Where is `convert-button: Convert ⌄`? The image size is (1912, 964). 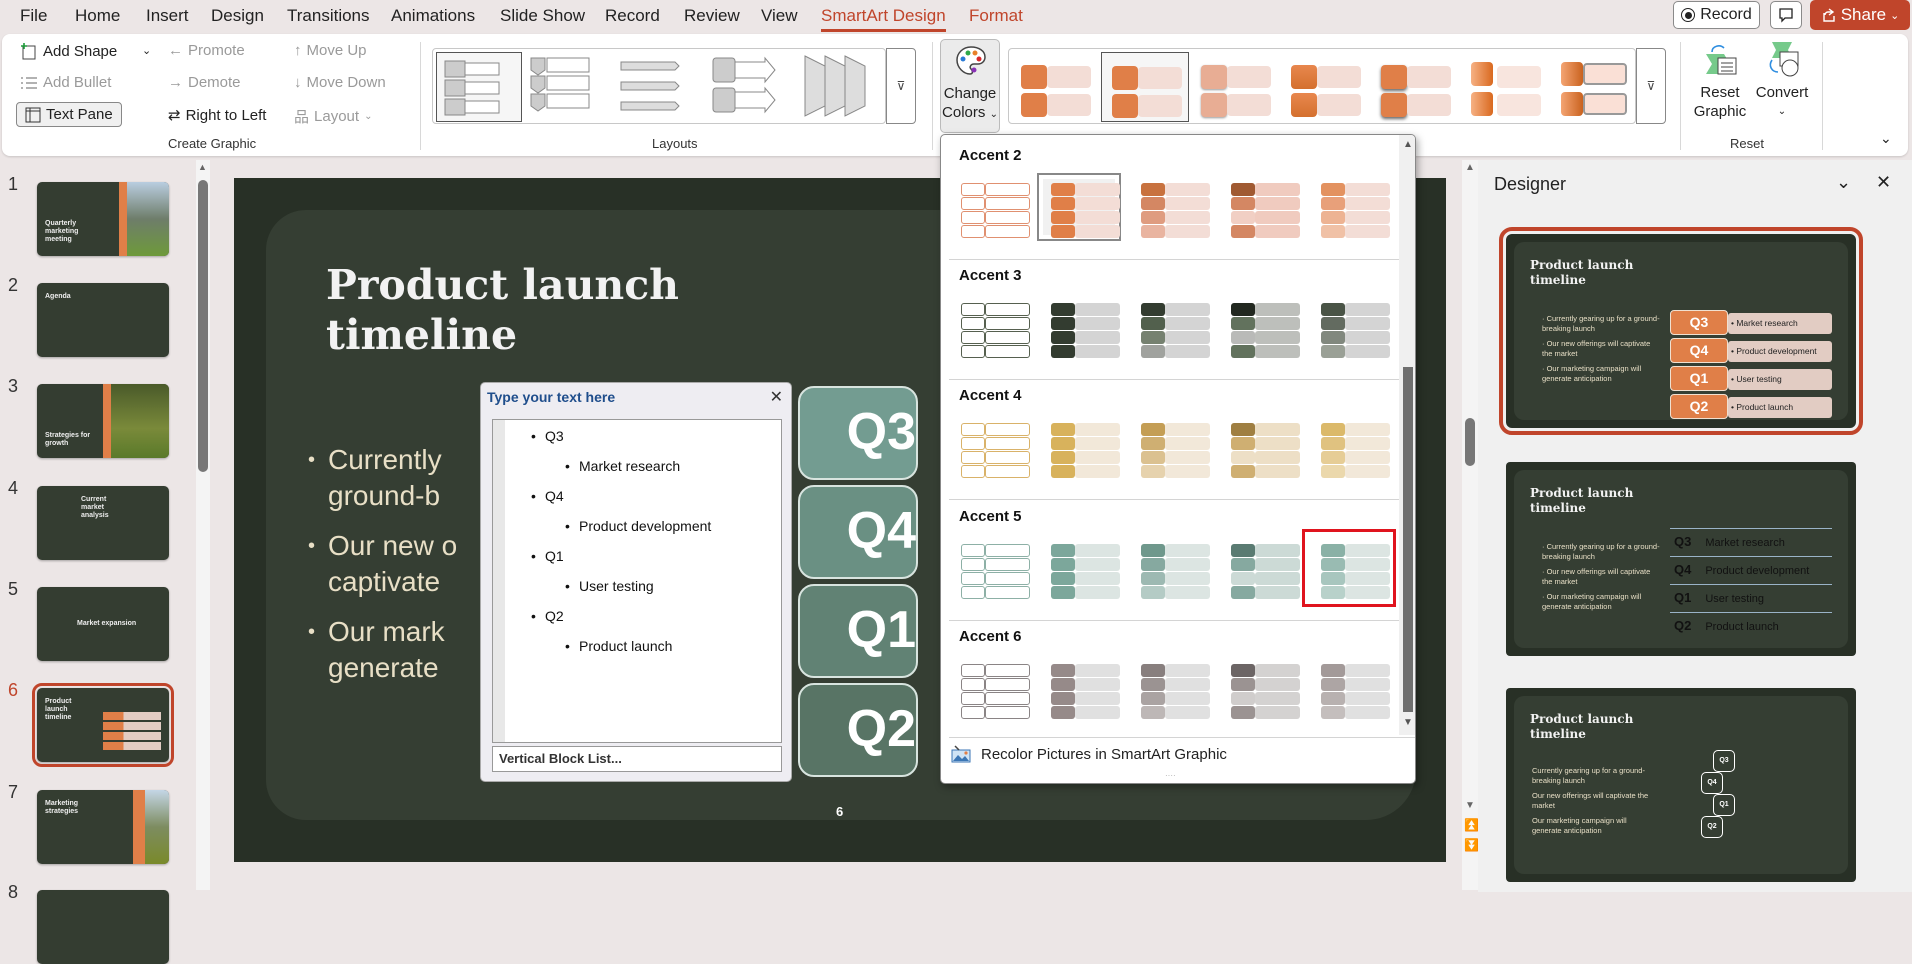 convert-button: Convert ⌄ is located at coordinates (1782, 86).